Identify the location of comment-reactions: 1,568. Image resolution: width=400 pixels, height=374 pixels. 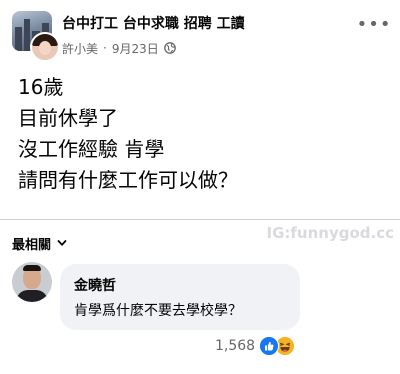
(255, 346).